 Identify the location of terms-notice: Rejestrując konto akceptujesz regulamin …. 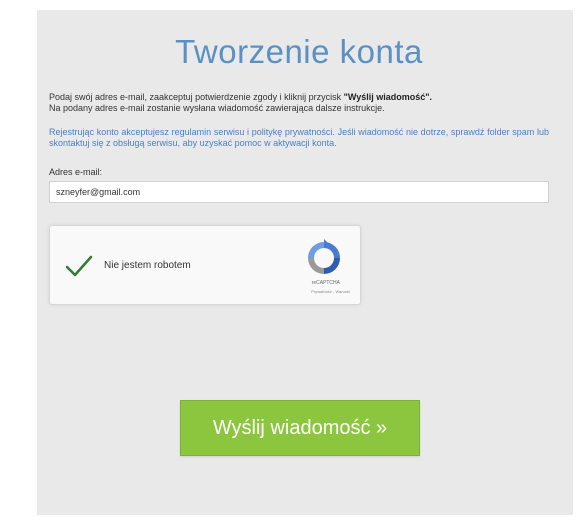
(299, 137).